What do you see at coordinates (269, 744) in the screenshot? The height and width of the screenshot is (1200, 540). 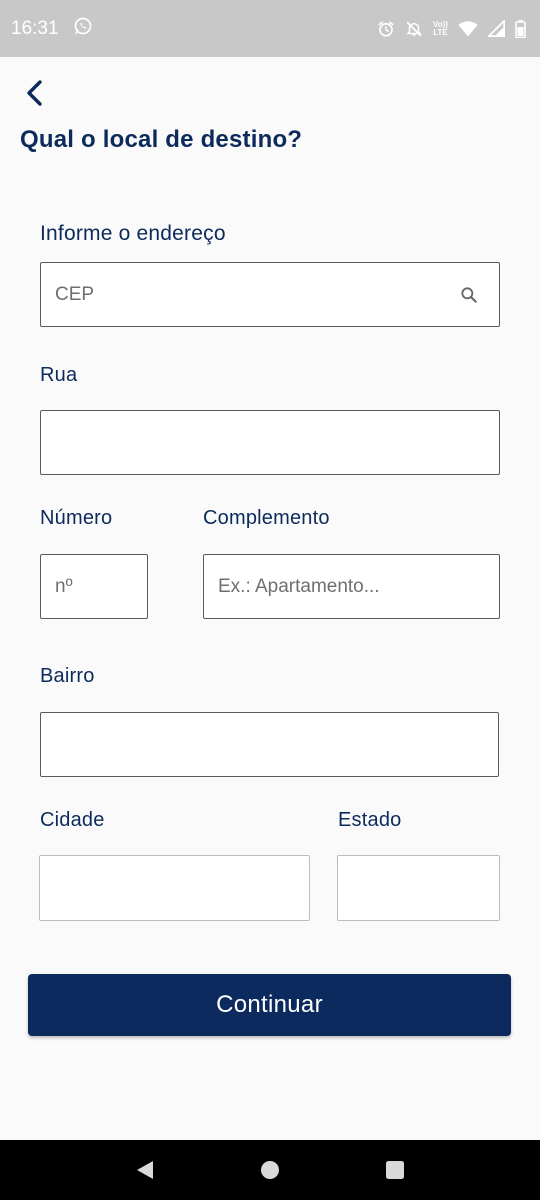 I see `bairro-input` at bounding box center [269, 744].